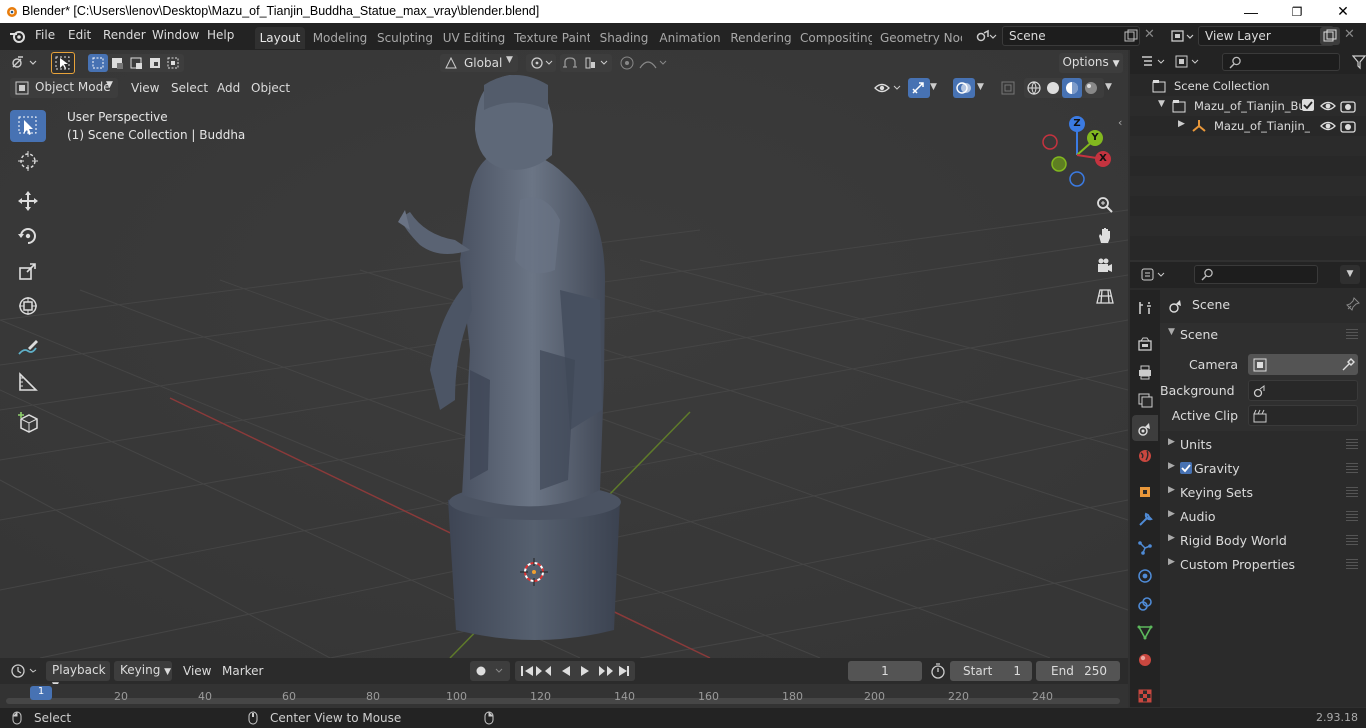  I want to click on overlays-toggle-icon, so click(964, 88).